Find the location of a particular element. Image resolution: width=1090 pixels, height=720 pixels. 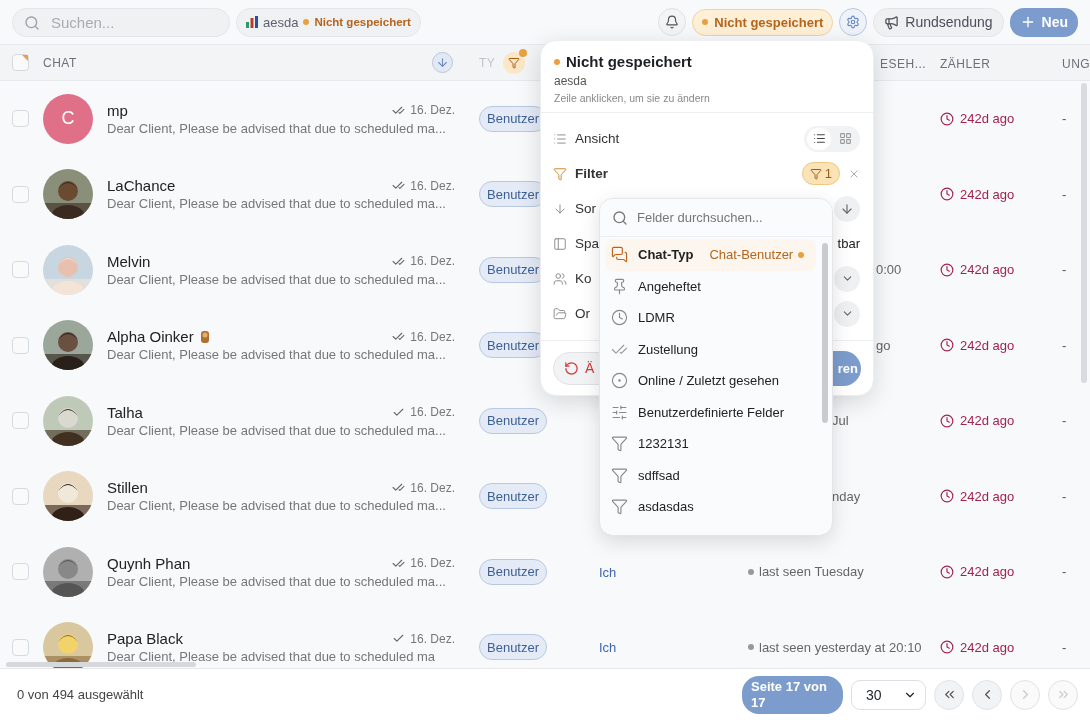

broadcast-button: Rundsendung is located at coordinates (938, 22).